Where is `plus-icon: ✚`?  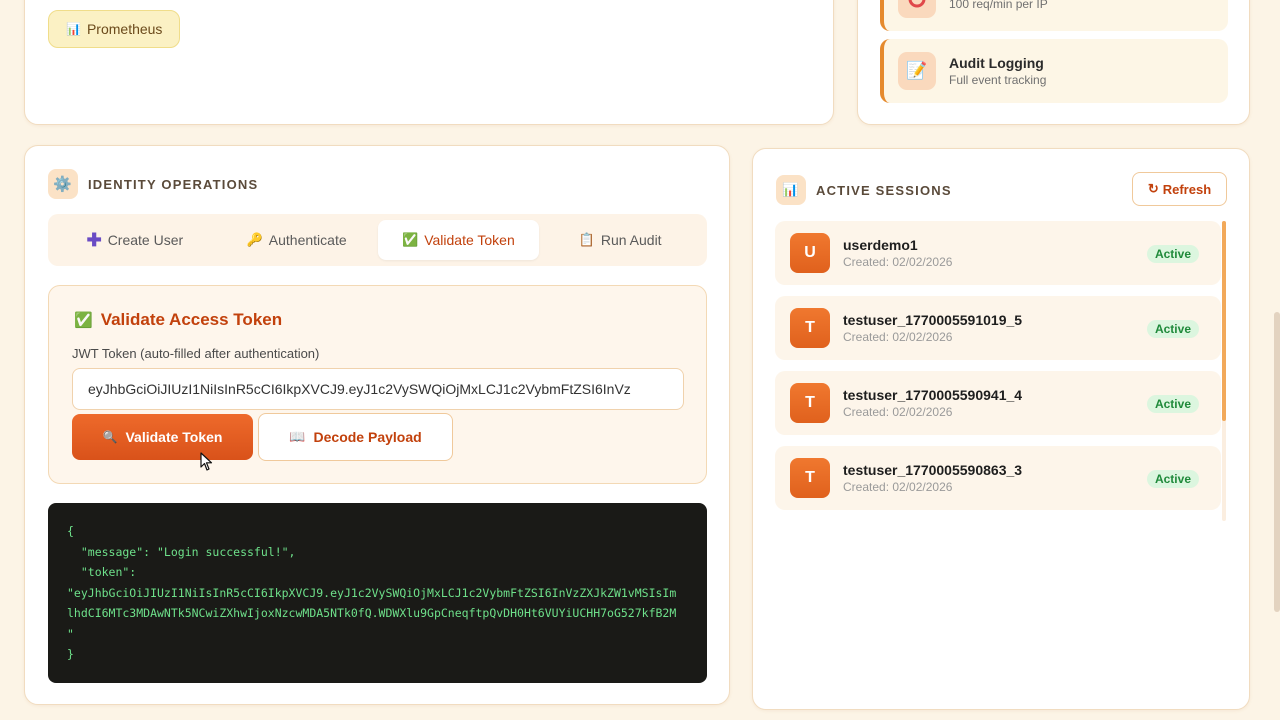 plus-icon: ✚ is located at coordinates (94, 239).